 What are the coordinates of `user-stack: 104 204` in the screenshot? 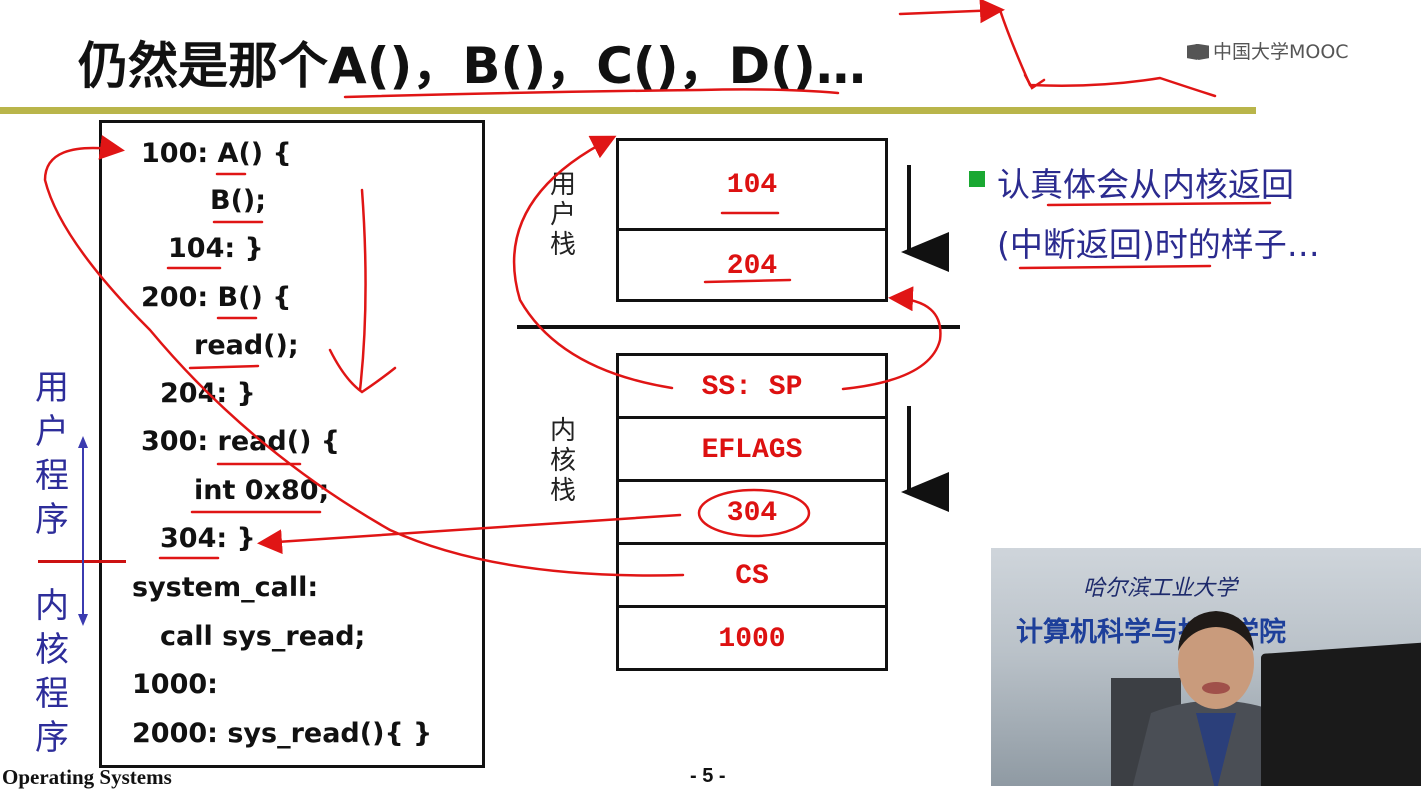 It's located at (752, 220).